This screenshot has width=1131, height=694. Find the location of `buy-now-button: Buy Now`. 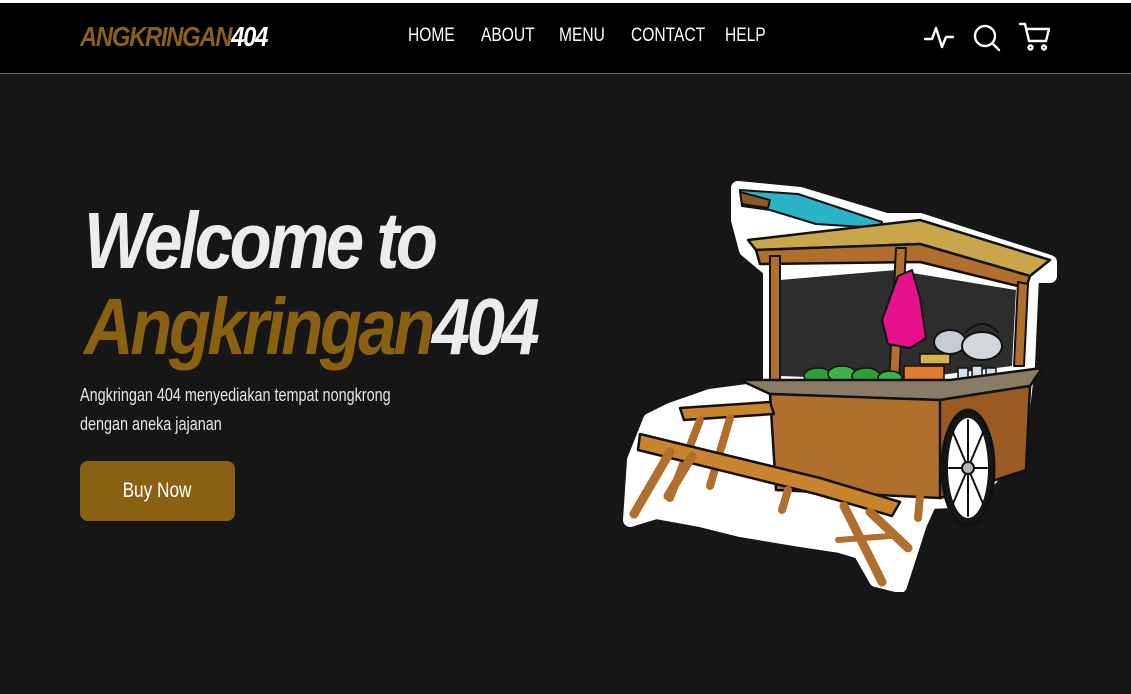

buy-now-button: Buy Now is located at coordinates (157, 491).